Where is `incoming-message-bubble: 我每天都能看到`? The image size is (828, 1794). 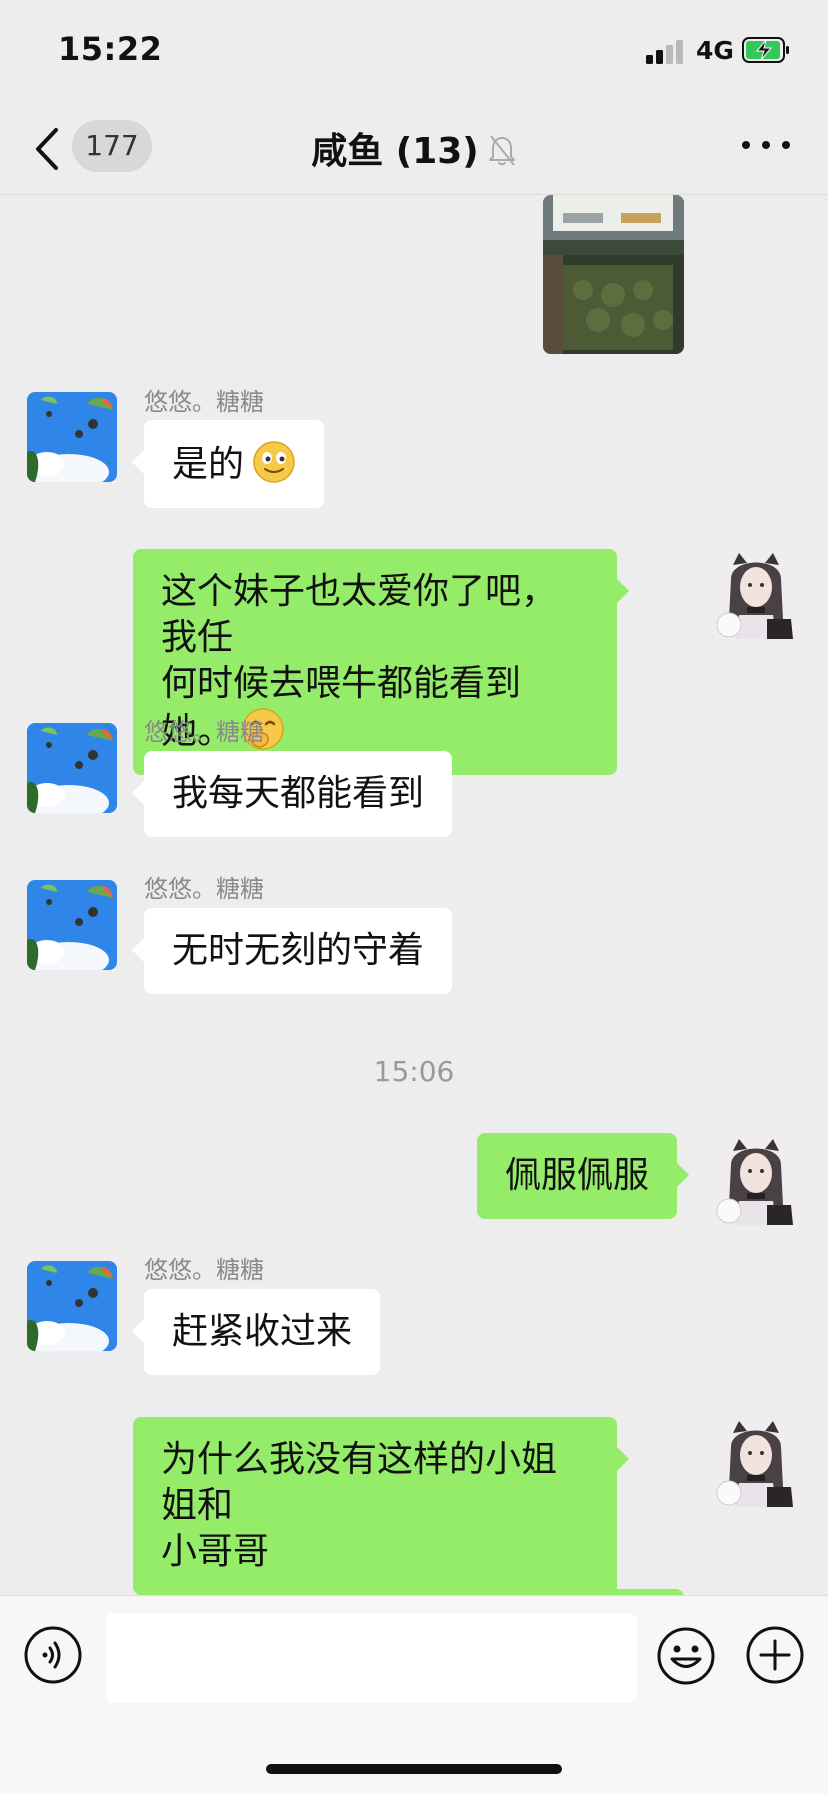
incoming-message-bubble: 我每天都能看到 is located at coordinates (292, 794).